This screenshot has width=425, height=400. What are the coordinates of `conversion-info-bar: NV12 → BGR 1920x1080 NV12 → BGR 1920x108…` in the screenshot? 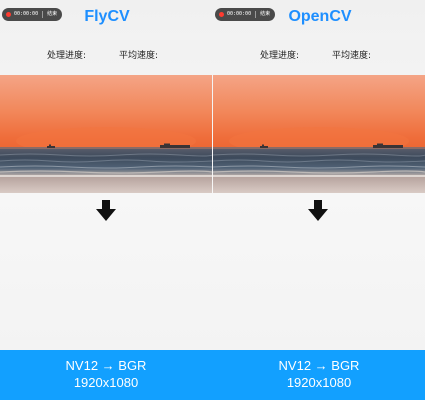 It's located at (212, 375).